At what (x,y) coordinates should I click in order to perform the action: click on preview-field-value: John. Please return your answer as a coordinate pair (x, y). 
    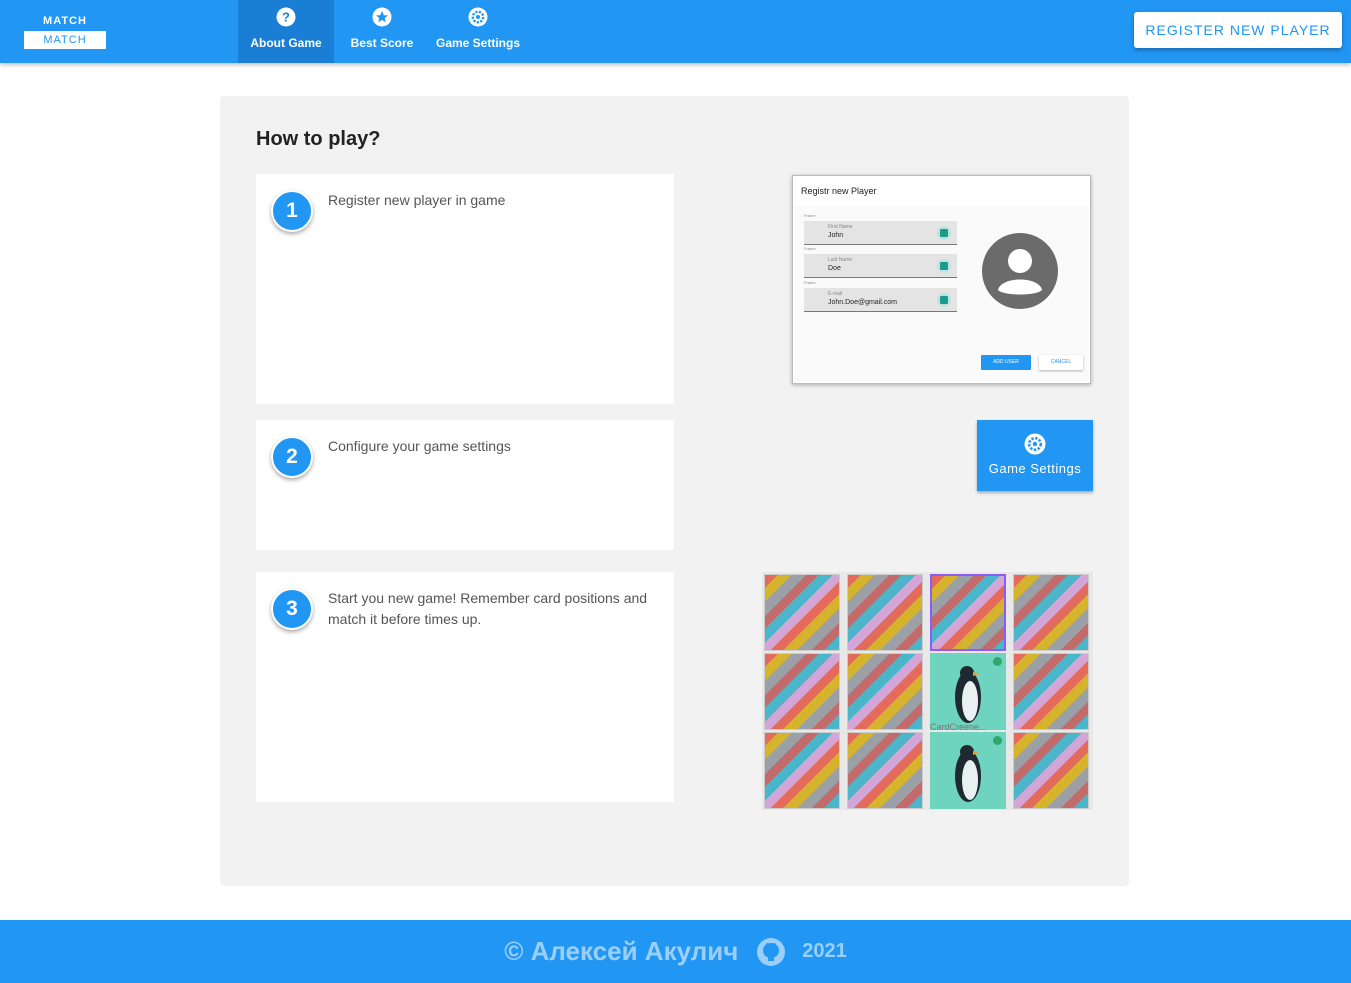
    Looking at the image, I should click on (836, 235).